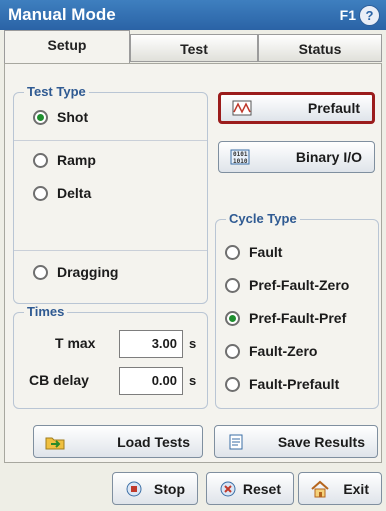 Image resolution: width=386 pixels, height=511 pixels. I want to click on t-max-input: 3.00, so click(151, 344).